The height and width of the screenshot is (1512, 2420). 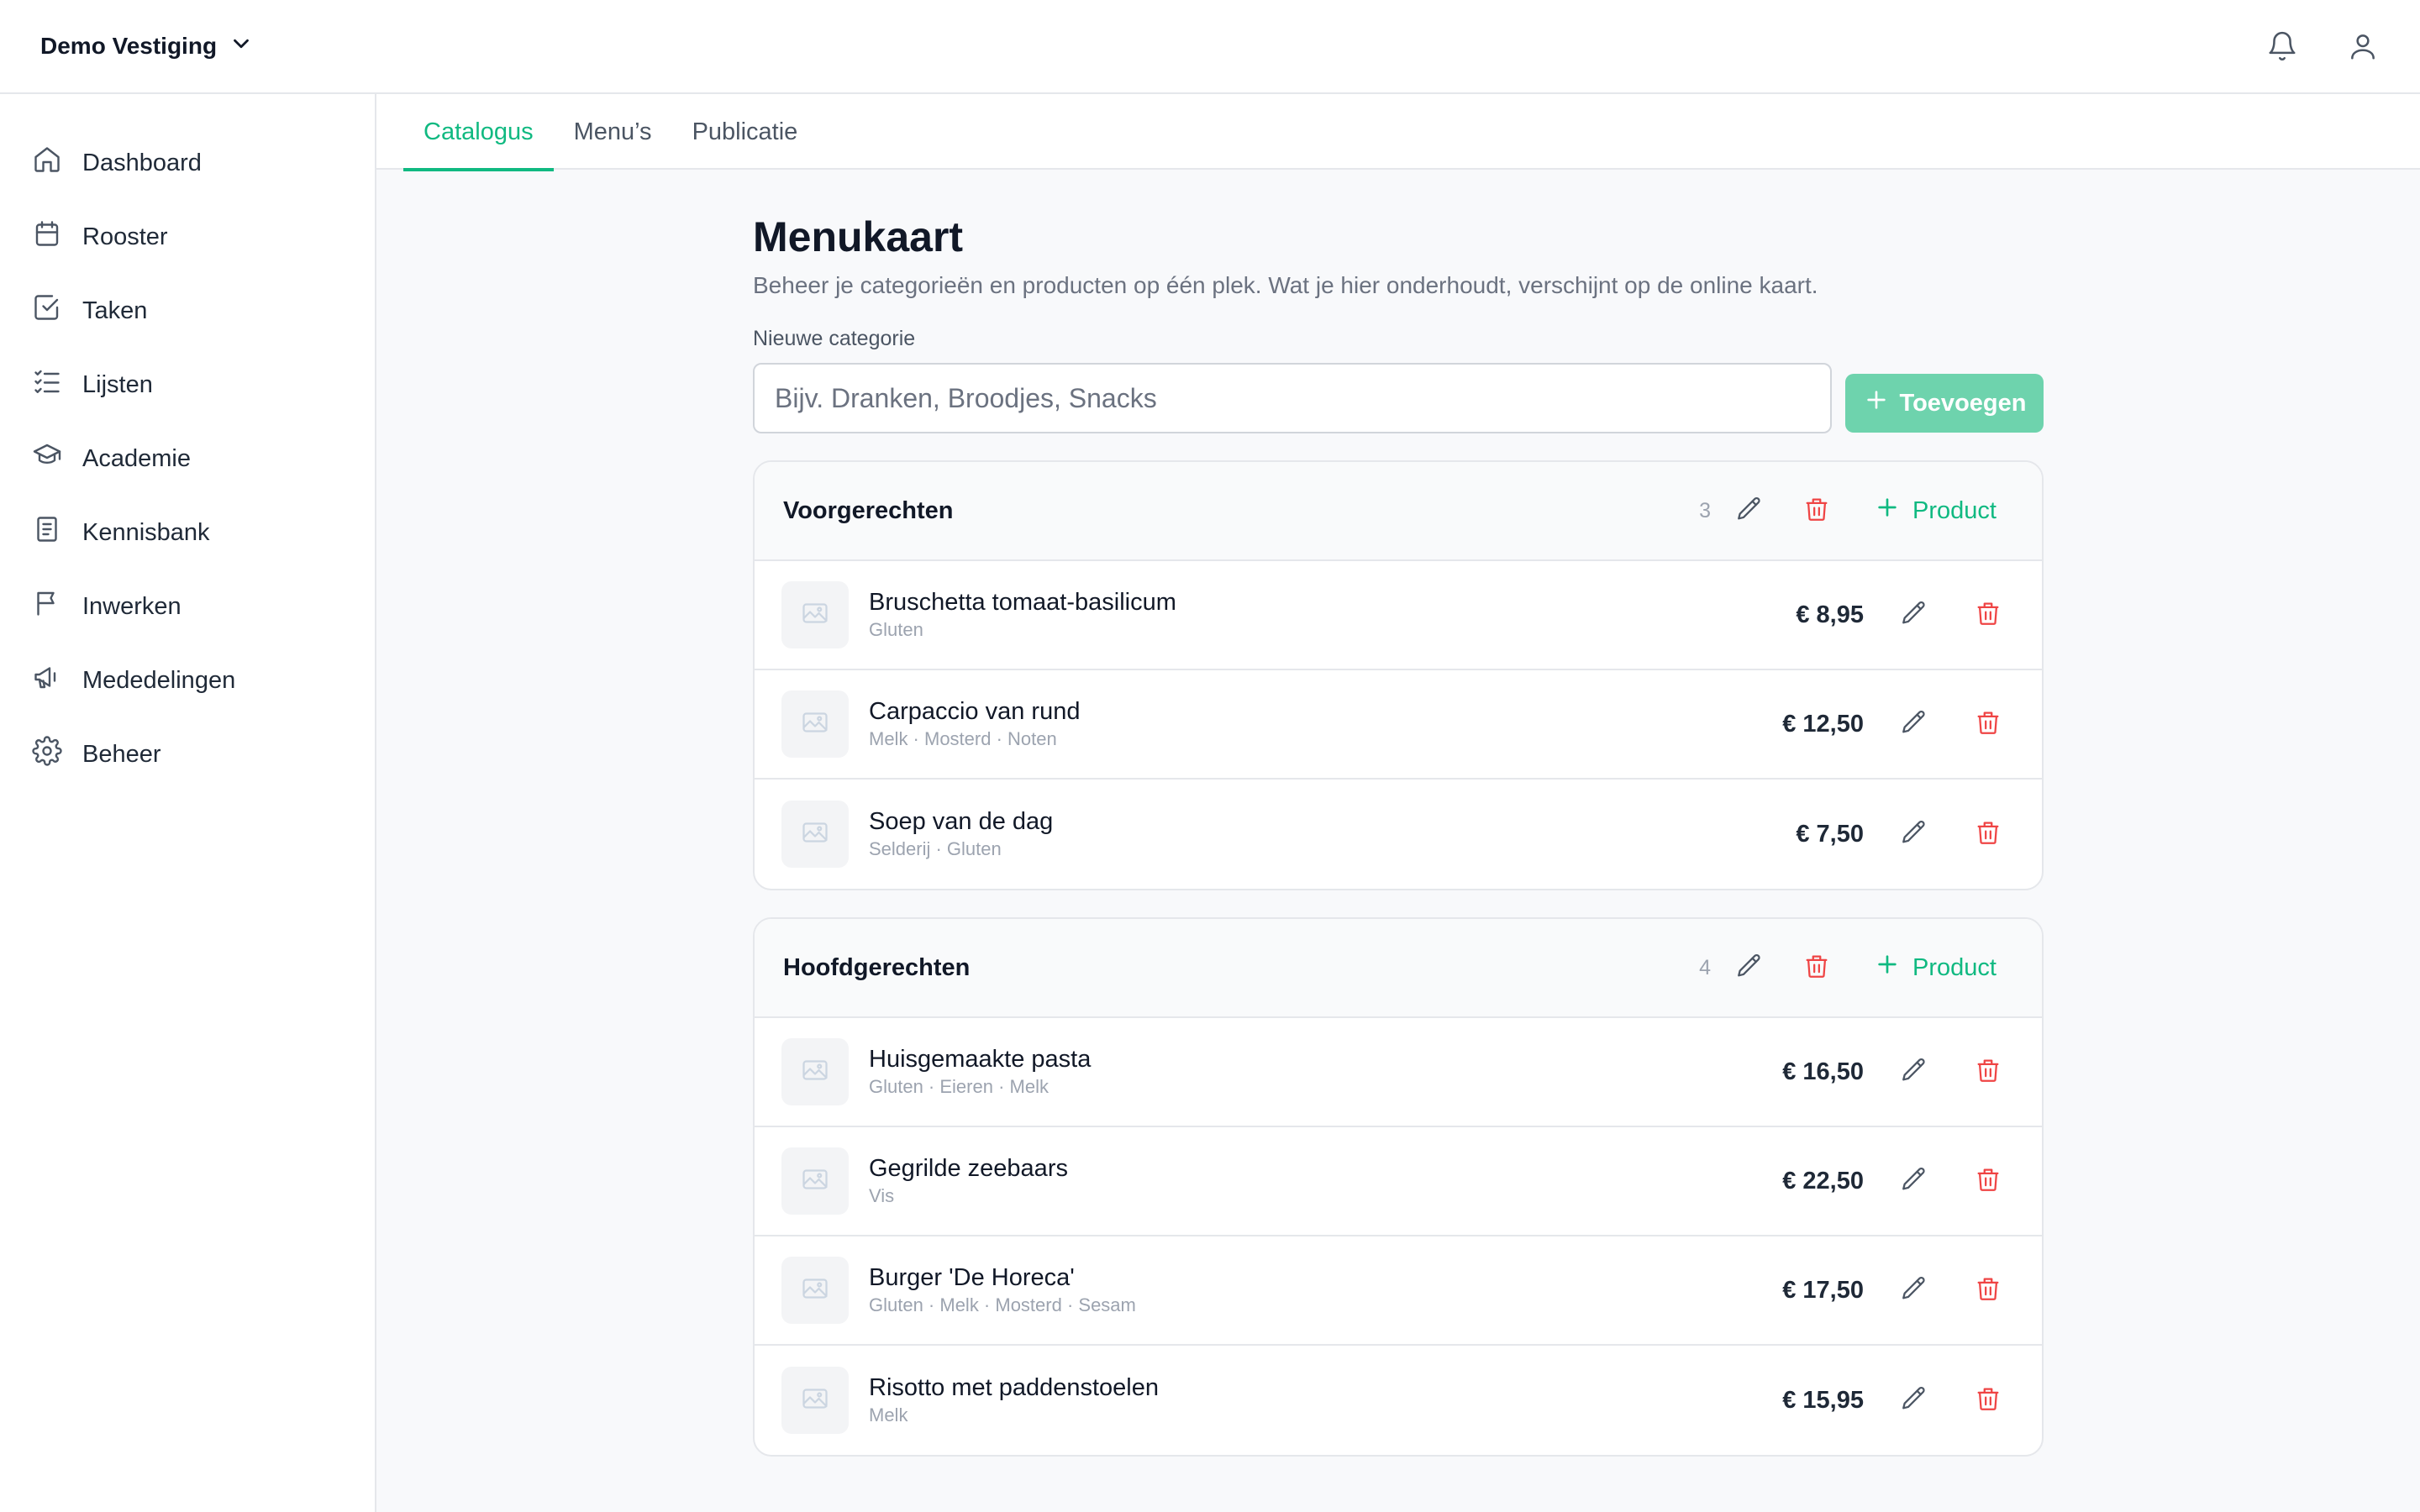 What do you see at coordinates (834, 338) in the screenshot?
I see `new-category-label: Nieuwe categorie` at bounding box center [834, 338].